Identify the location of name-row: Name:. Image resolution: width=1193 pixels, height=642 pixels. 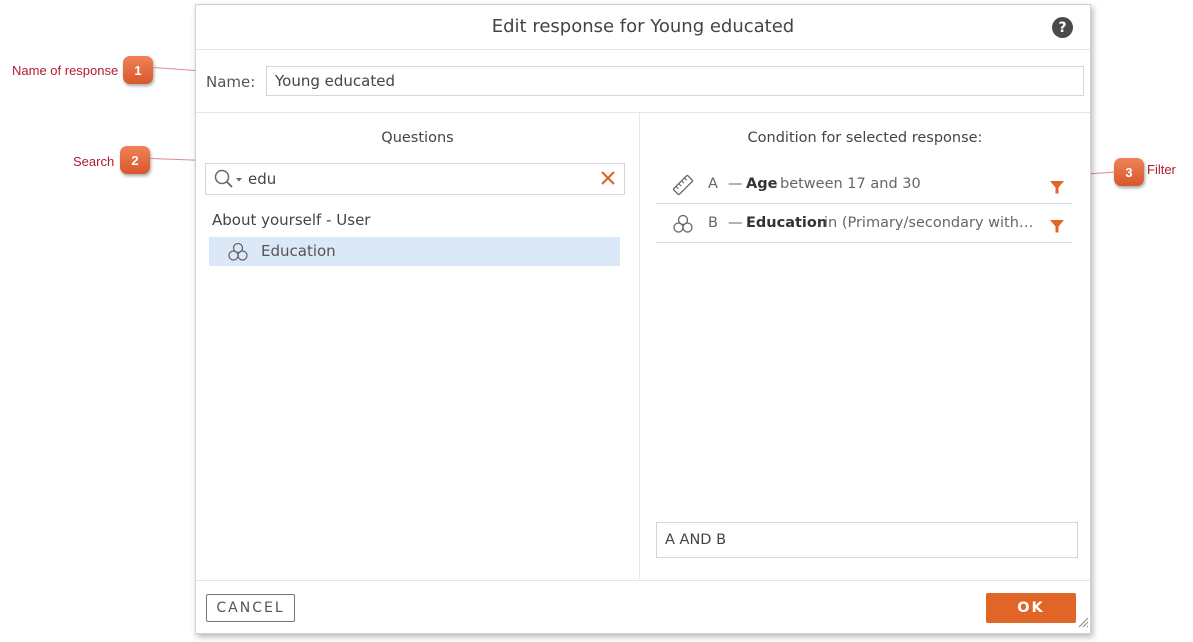
(643, 81).